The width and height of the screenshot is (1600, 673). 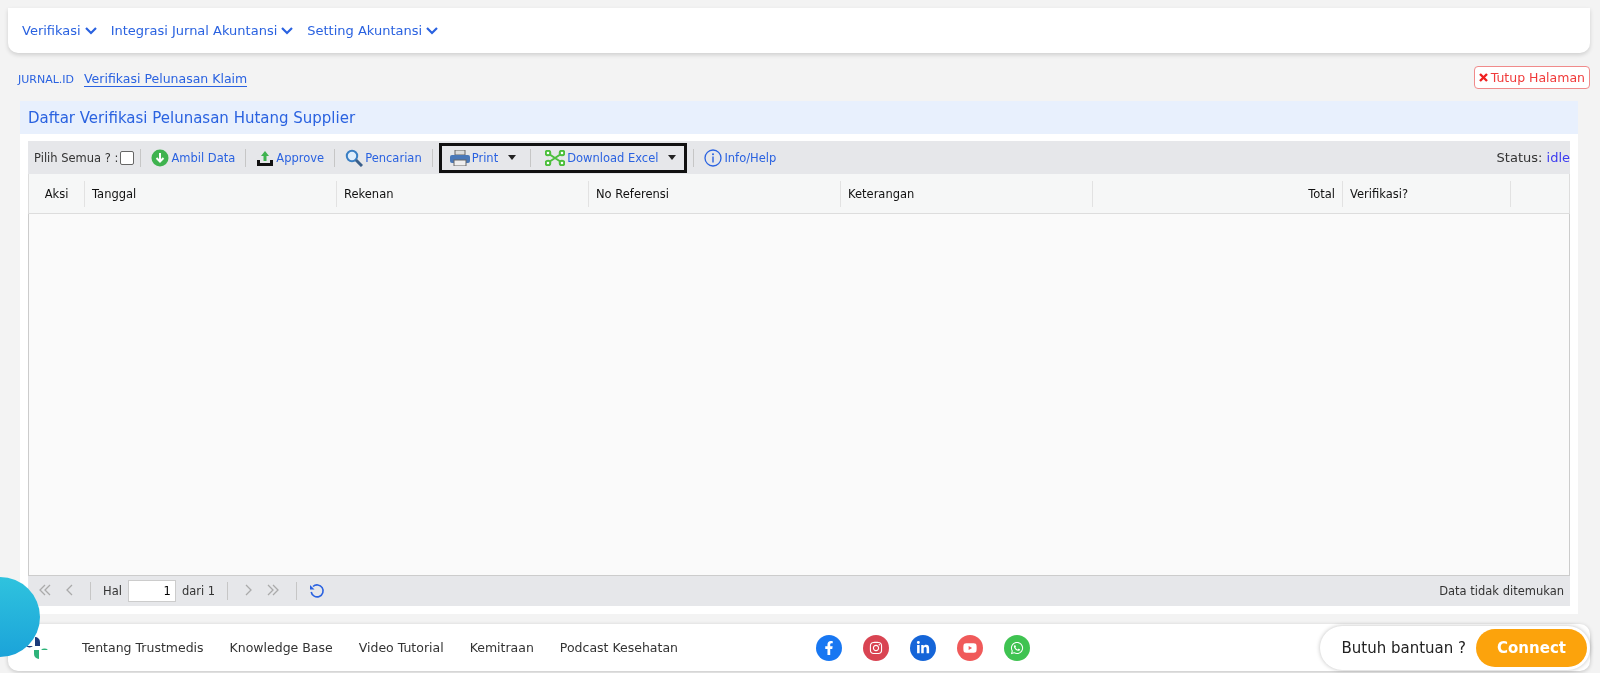 What do you see at coordinates (481, 157) in the screenshot?
I see `toolbar-button: Print` at bounding box center [481, 157].